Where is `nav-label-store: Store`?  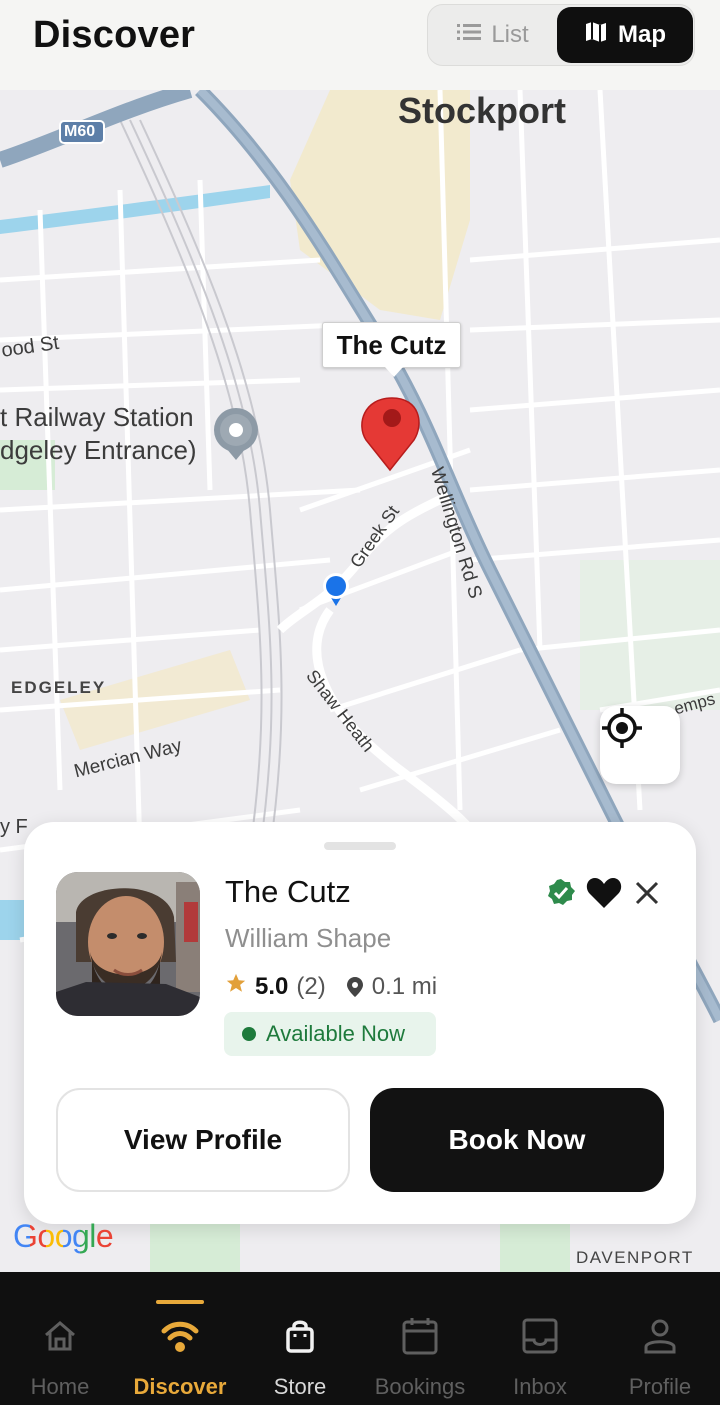 nav-label-store: Store is located at coordinates (300, 1386).